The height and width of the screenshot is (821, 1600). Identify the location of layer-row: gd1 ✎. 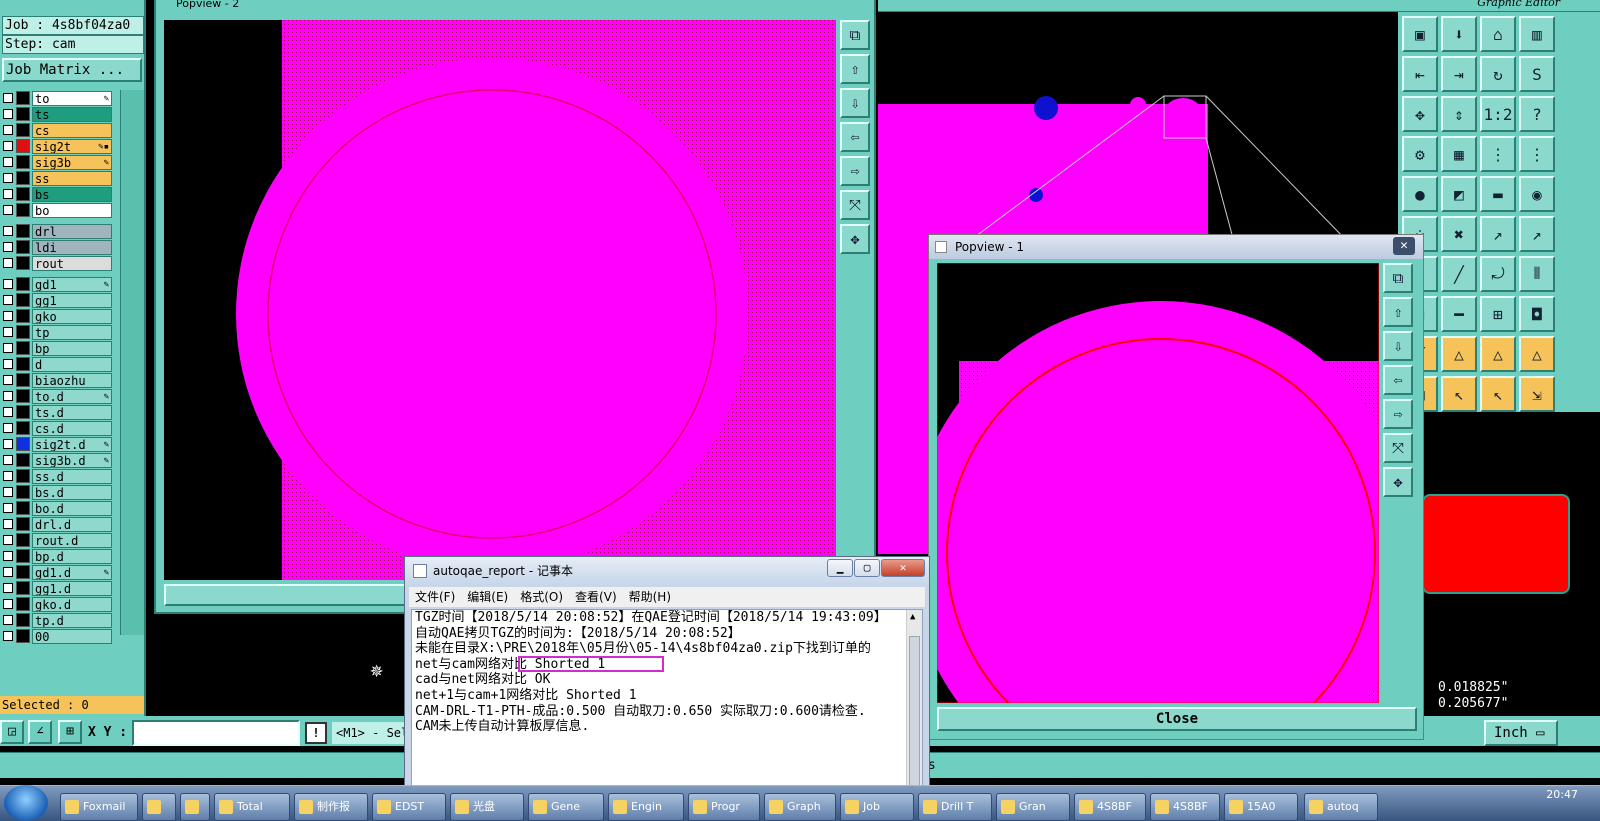
(59, 284).